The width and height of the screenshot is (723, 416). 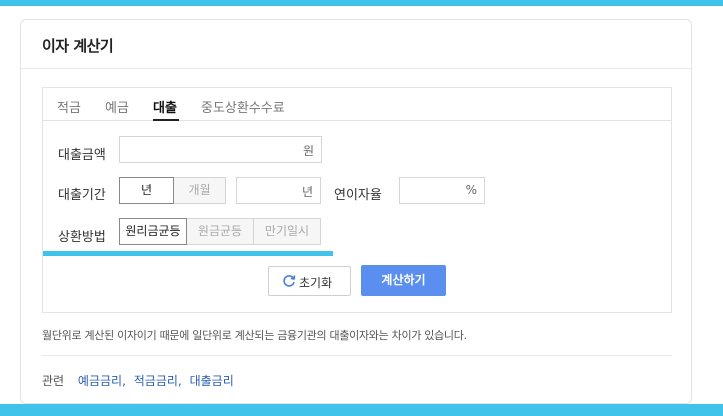 What do you see at coordinates (82, 237) in the screenshot?
I see `repayment-method-label: 상환방법` at bounding box center [82, 237].